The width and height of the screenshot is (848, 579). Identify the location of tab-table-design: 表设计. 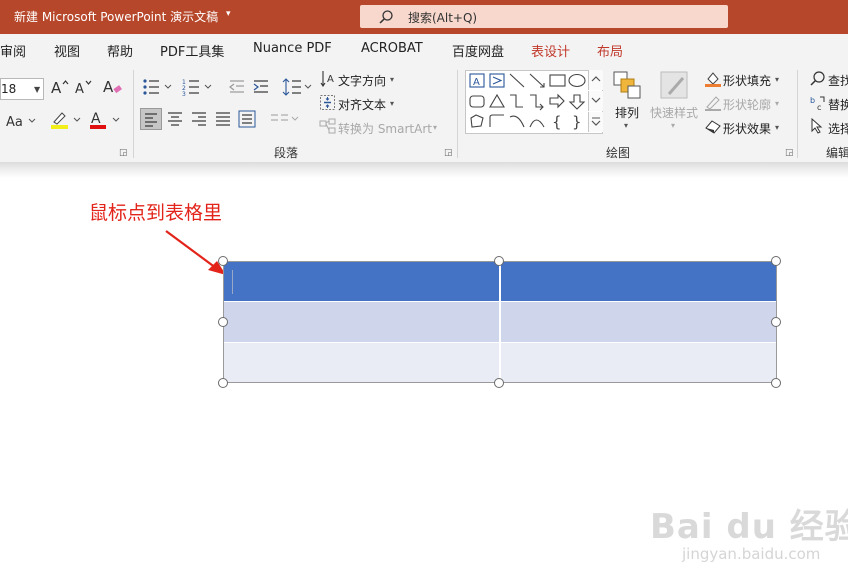
(550, 50).